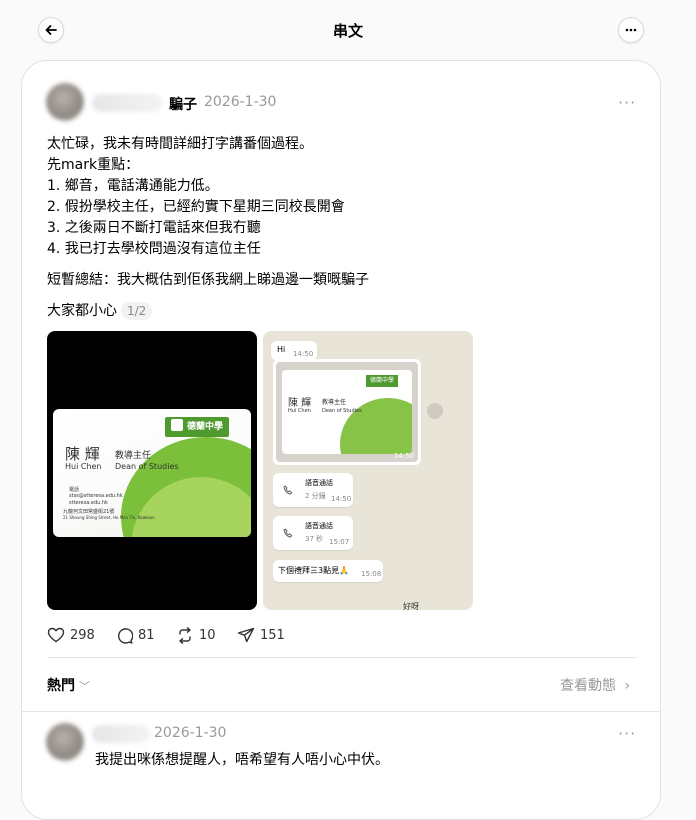  I want to click on chat-partial-message: 好呀, so click(411, 606).